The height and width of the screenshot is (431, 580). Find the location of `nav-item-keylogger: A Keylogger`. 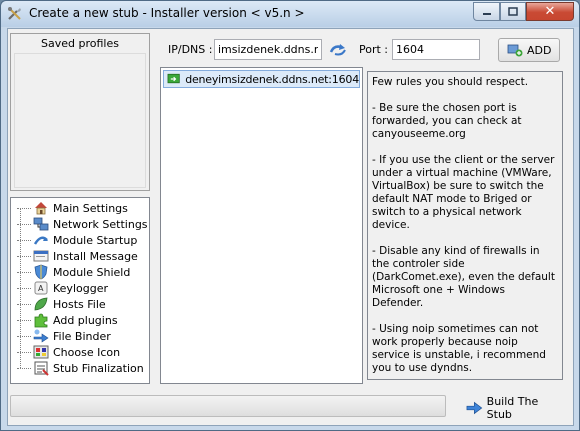

nav-item-keylogger: A Keylogger is located at coordinates (62, 288).